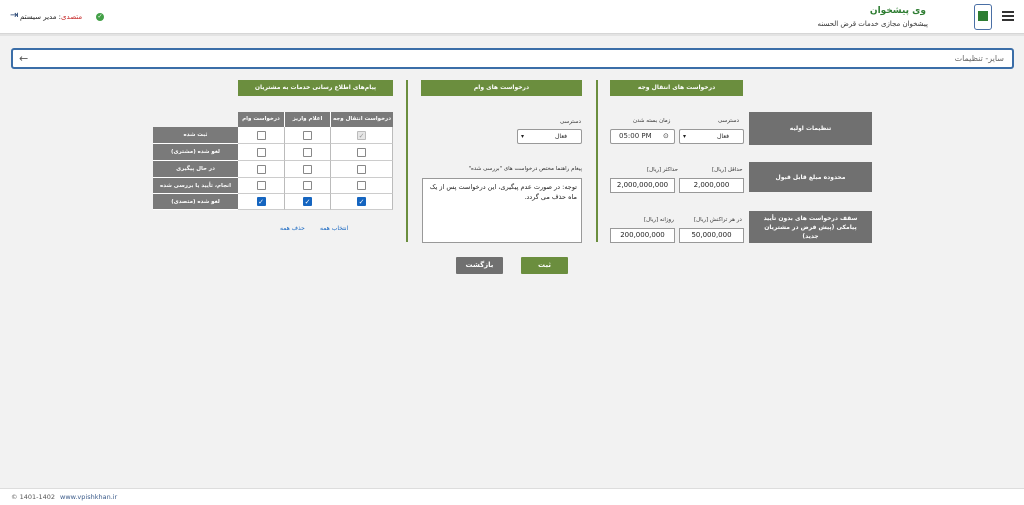  I want to click on min-amount-label: حداقل [ریال], so click(727, 170).